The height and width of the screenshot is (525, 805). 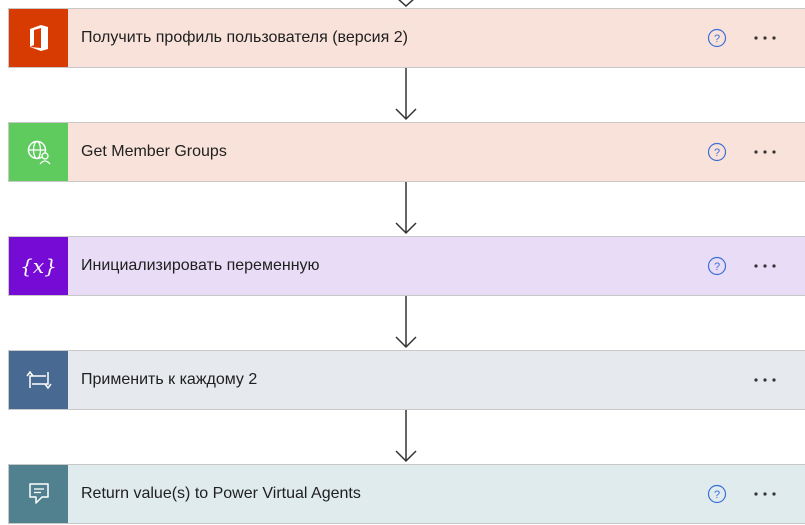 I want to click on step-card-apply-to-each: Применить к каждому 2, so click(x=406, y=380).